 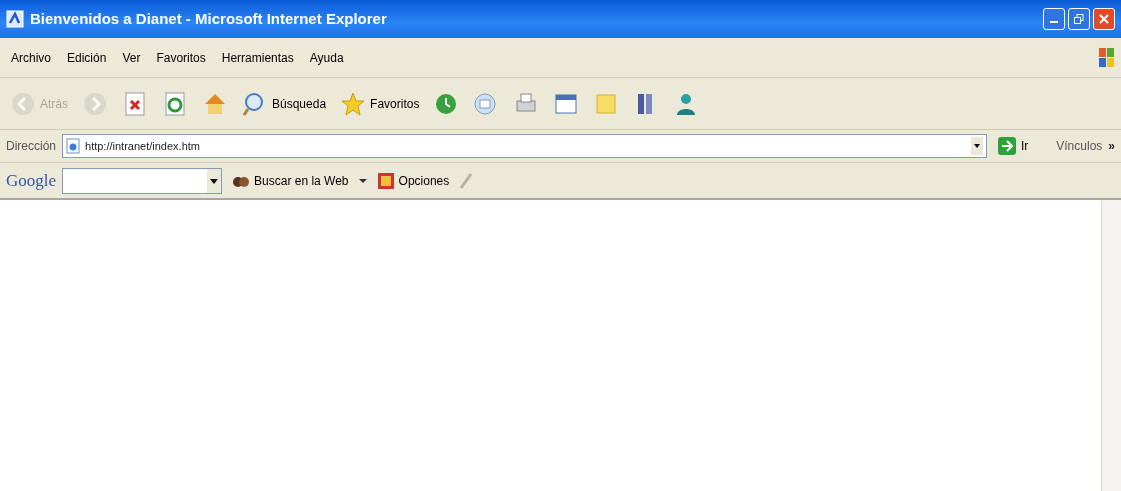 I want to click on go-button: Ir, so click(x=1012, y=146).